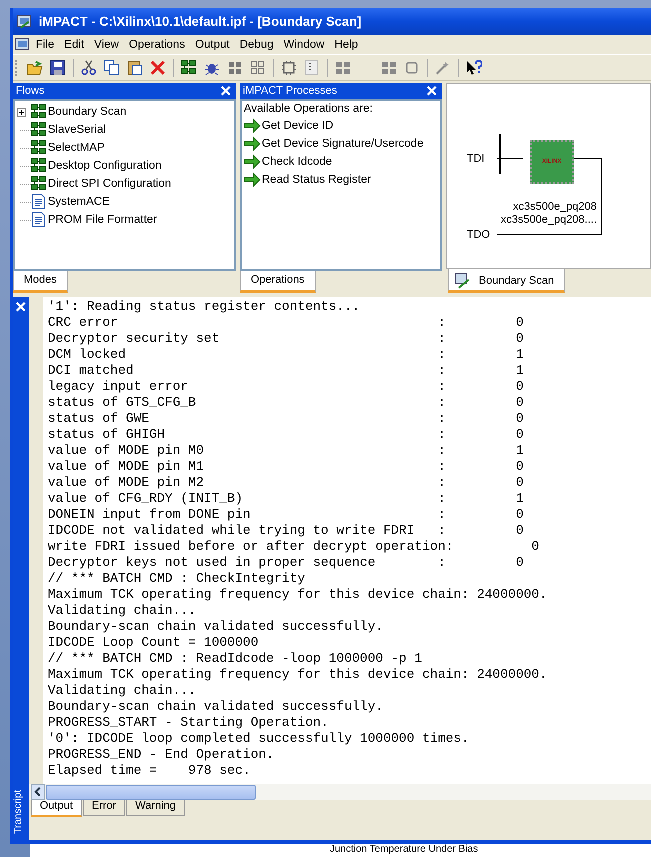 The width and height of the screenshot is (651, 857). Describe the element at coordinates (162, 755) in the screenshot. I see `log-line: PROGRESS_END - End Operation.` at that location.